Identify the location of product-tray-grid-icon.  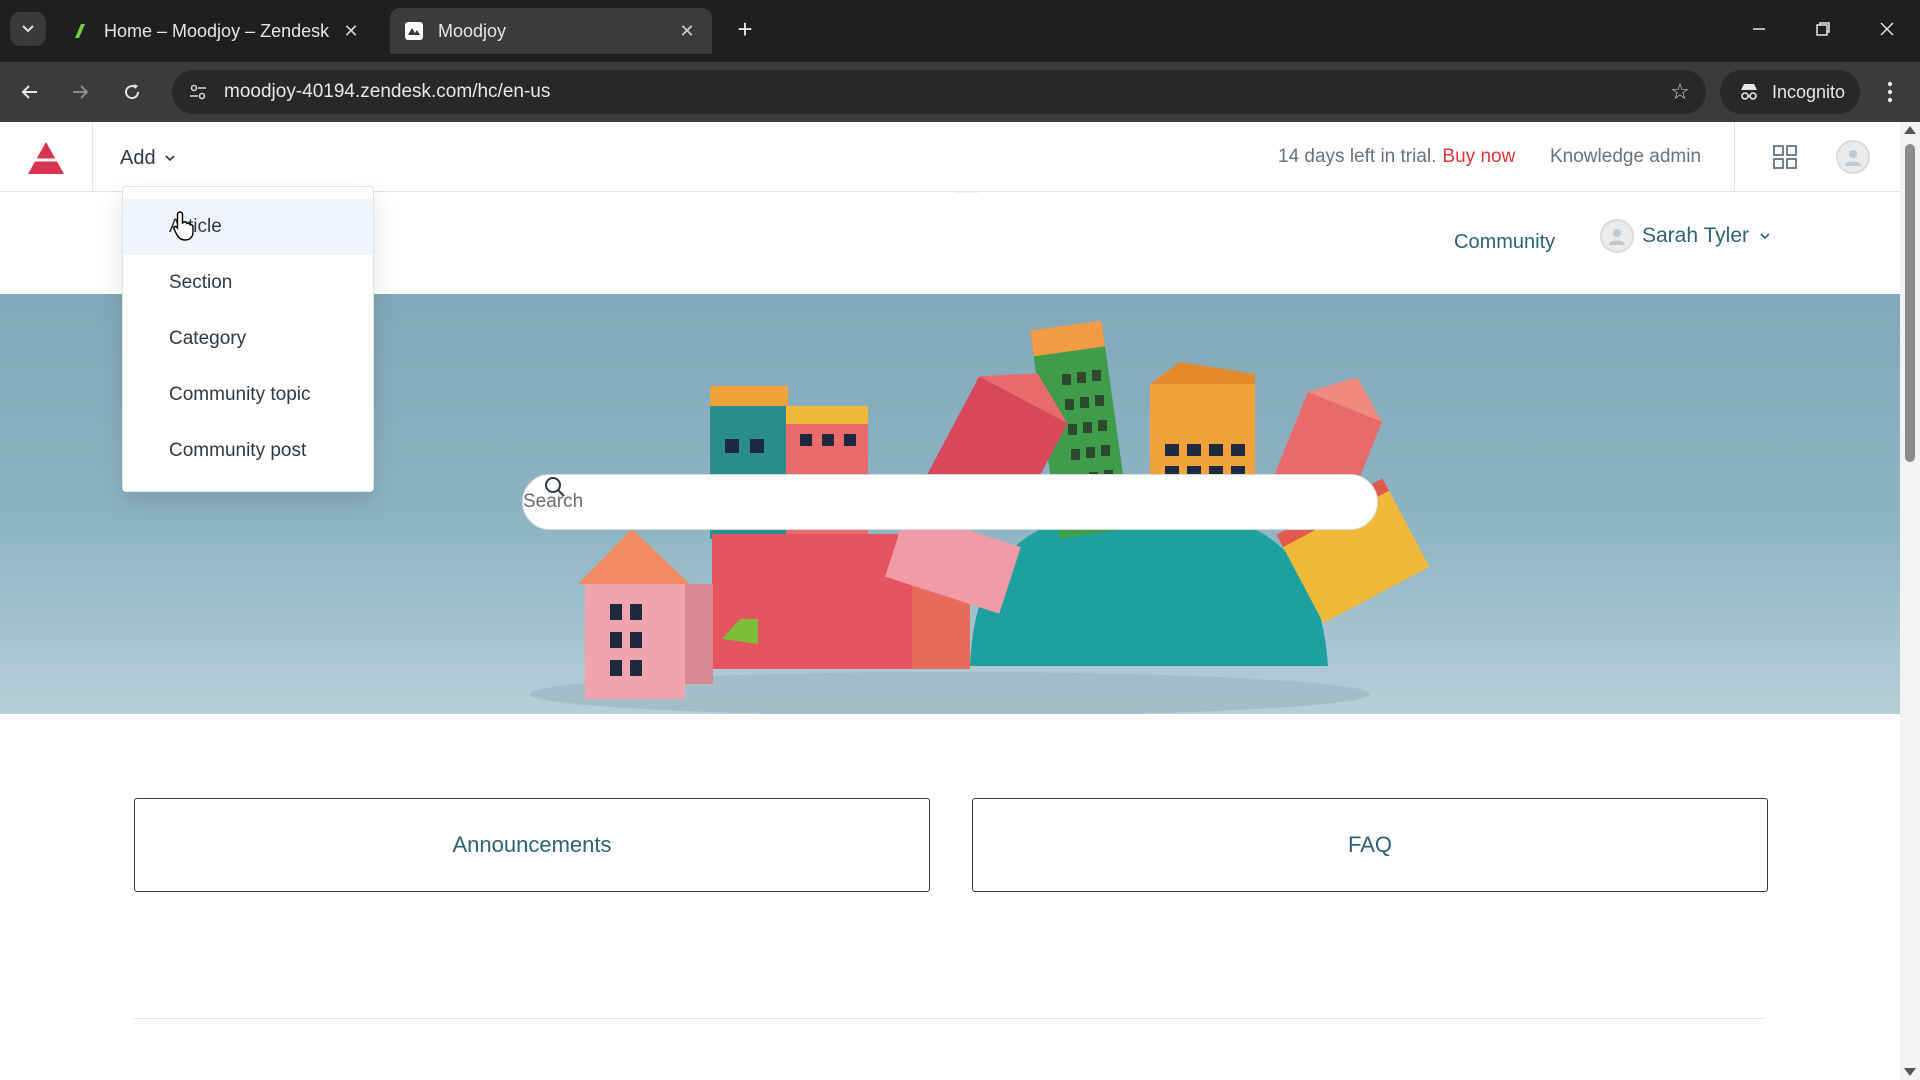
(1785, 157).